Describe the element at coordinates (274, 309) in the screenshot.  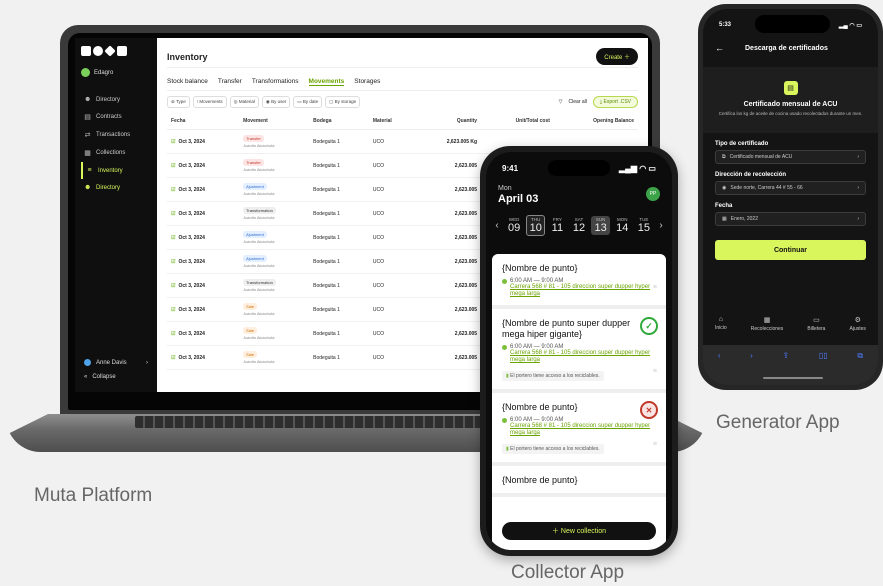
I see `cell-movement: Sale Juanito Alcachofa` at that location.